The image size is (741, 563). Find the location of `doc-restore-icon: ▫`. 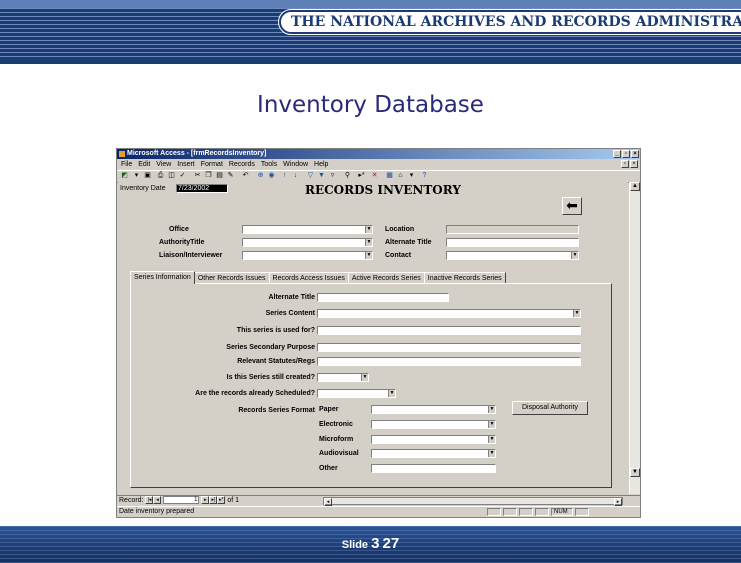

doc-restore-icon: ▫ is located at coordinates (625, 164).